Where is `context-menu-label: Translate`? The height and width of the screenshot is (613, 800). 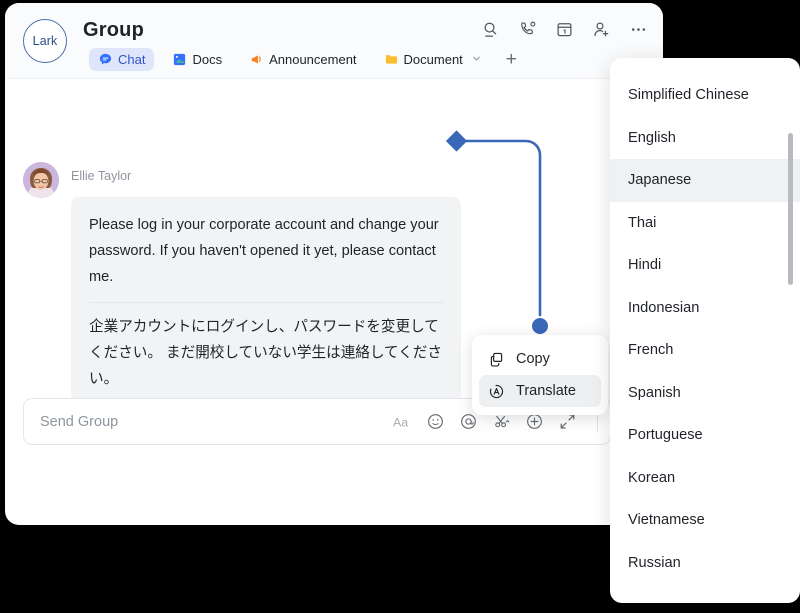
context-menu-label: Translate is located at coordinates (546, 391).